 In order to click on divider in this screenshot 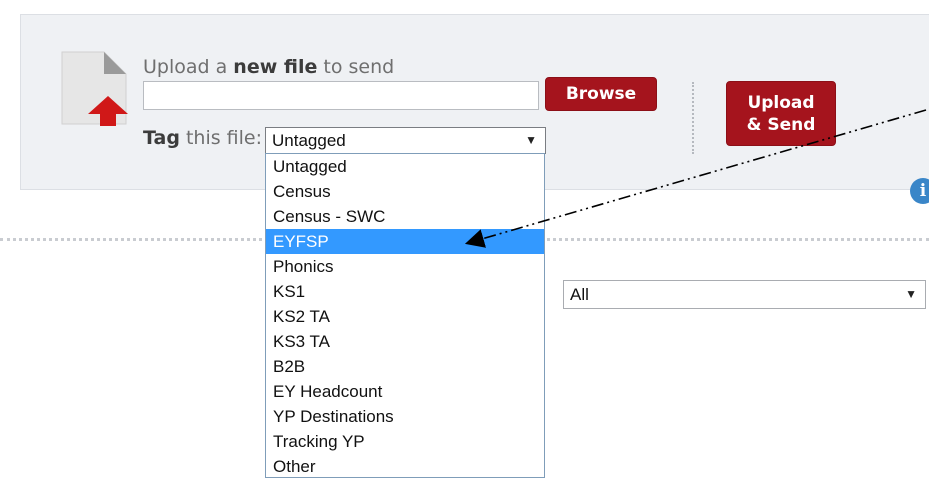, I will do `click(693, 118)`.